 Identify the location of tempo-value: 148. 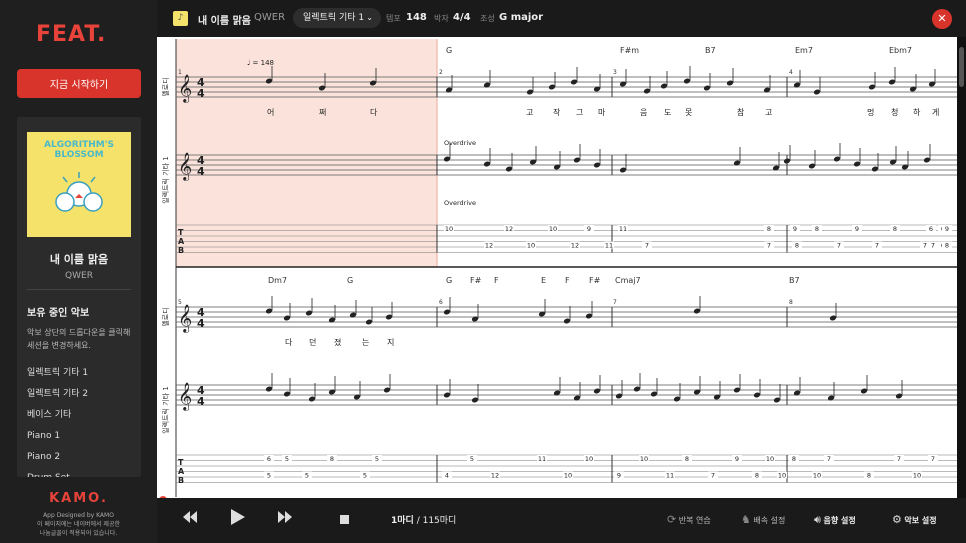
(416, 17).